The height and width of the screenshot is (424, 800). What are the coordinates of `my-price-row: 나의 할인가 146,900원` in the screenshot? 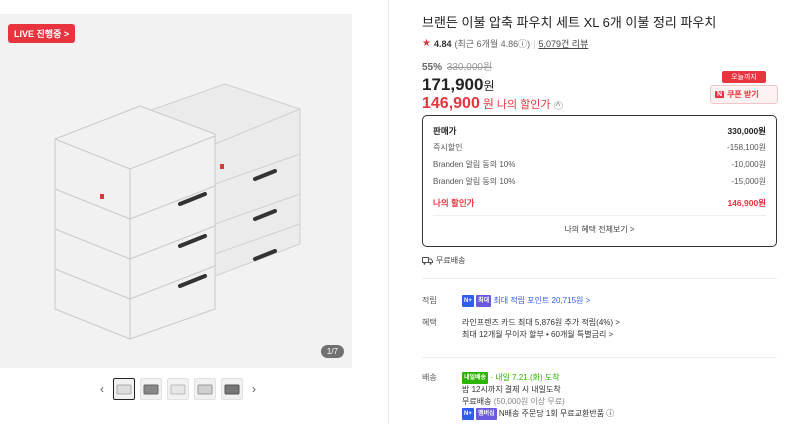 It's located at (599, 202).